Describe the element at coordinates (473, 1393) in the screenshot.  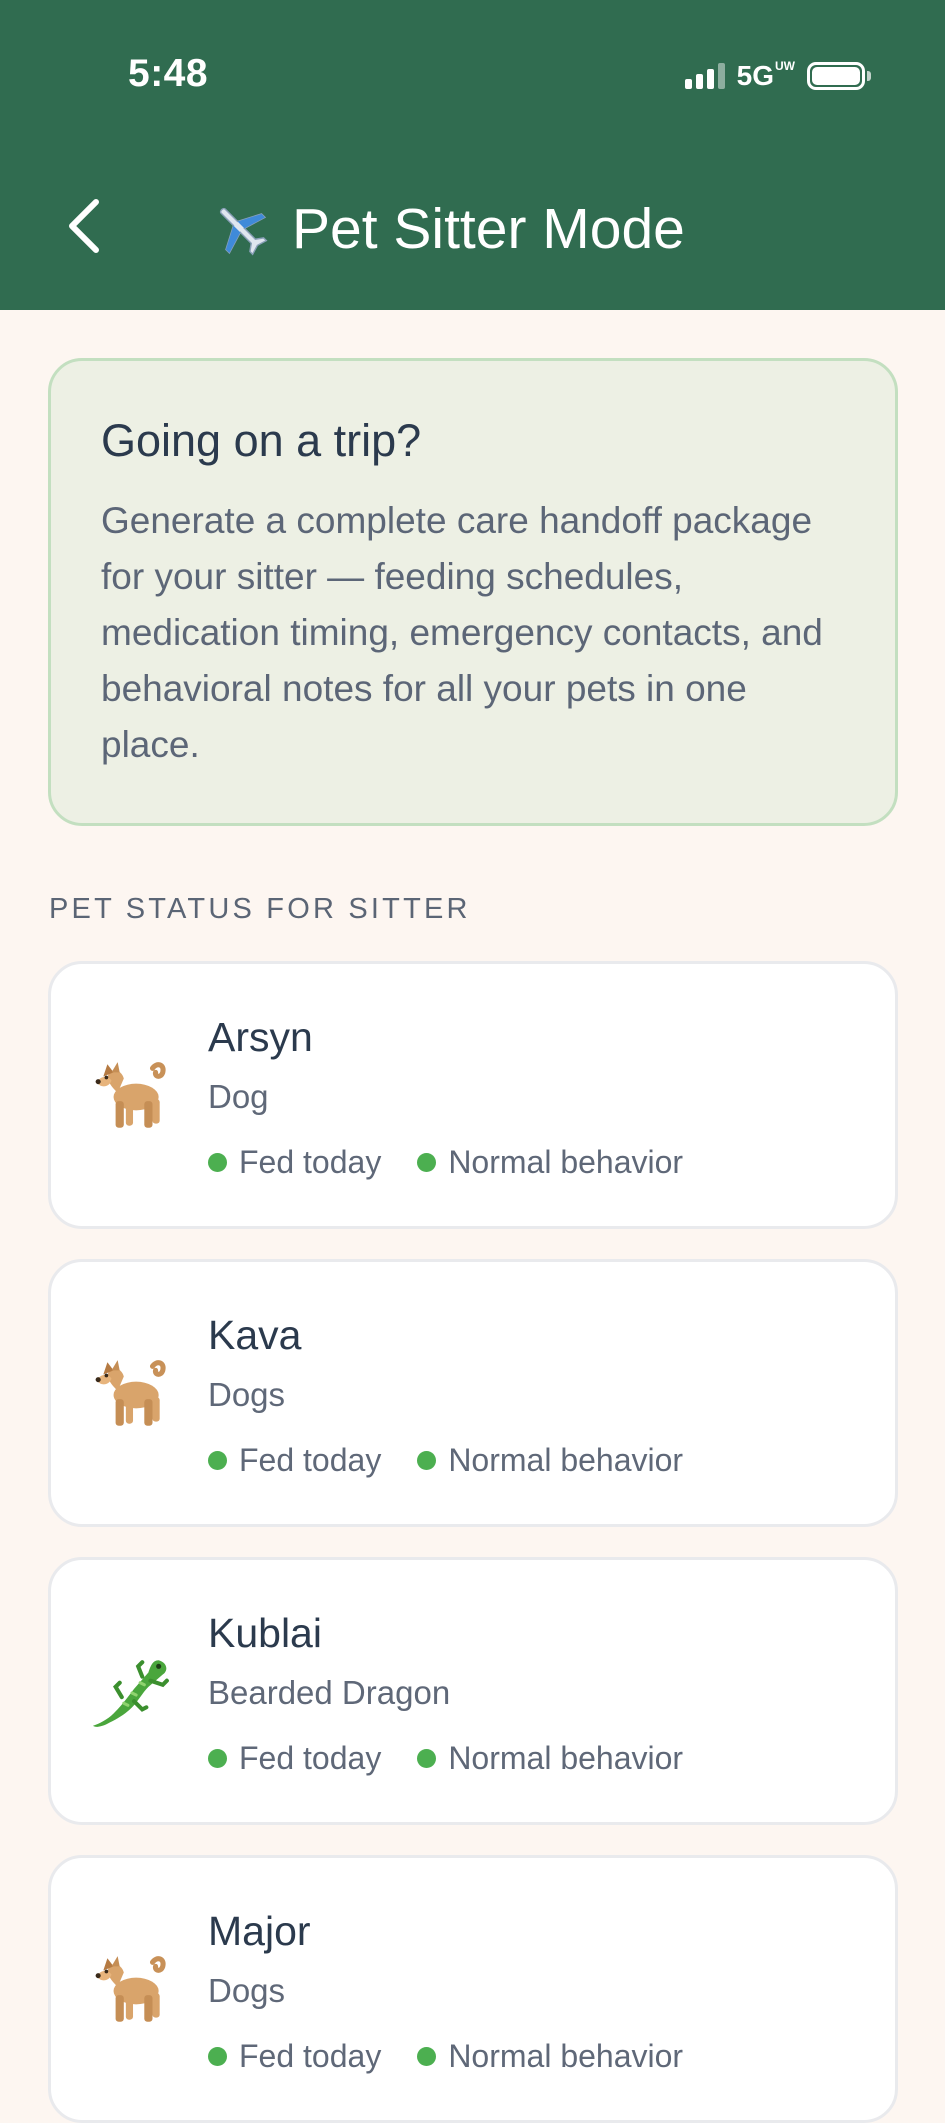
I see `pet-card: Kava Dogs Fed today Normal behavior` at that location.